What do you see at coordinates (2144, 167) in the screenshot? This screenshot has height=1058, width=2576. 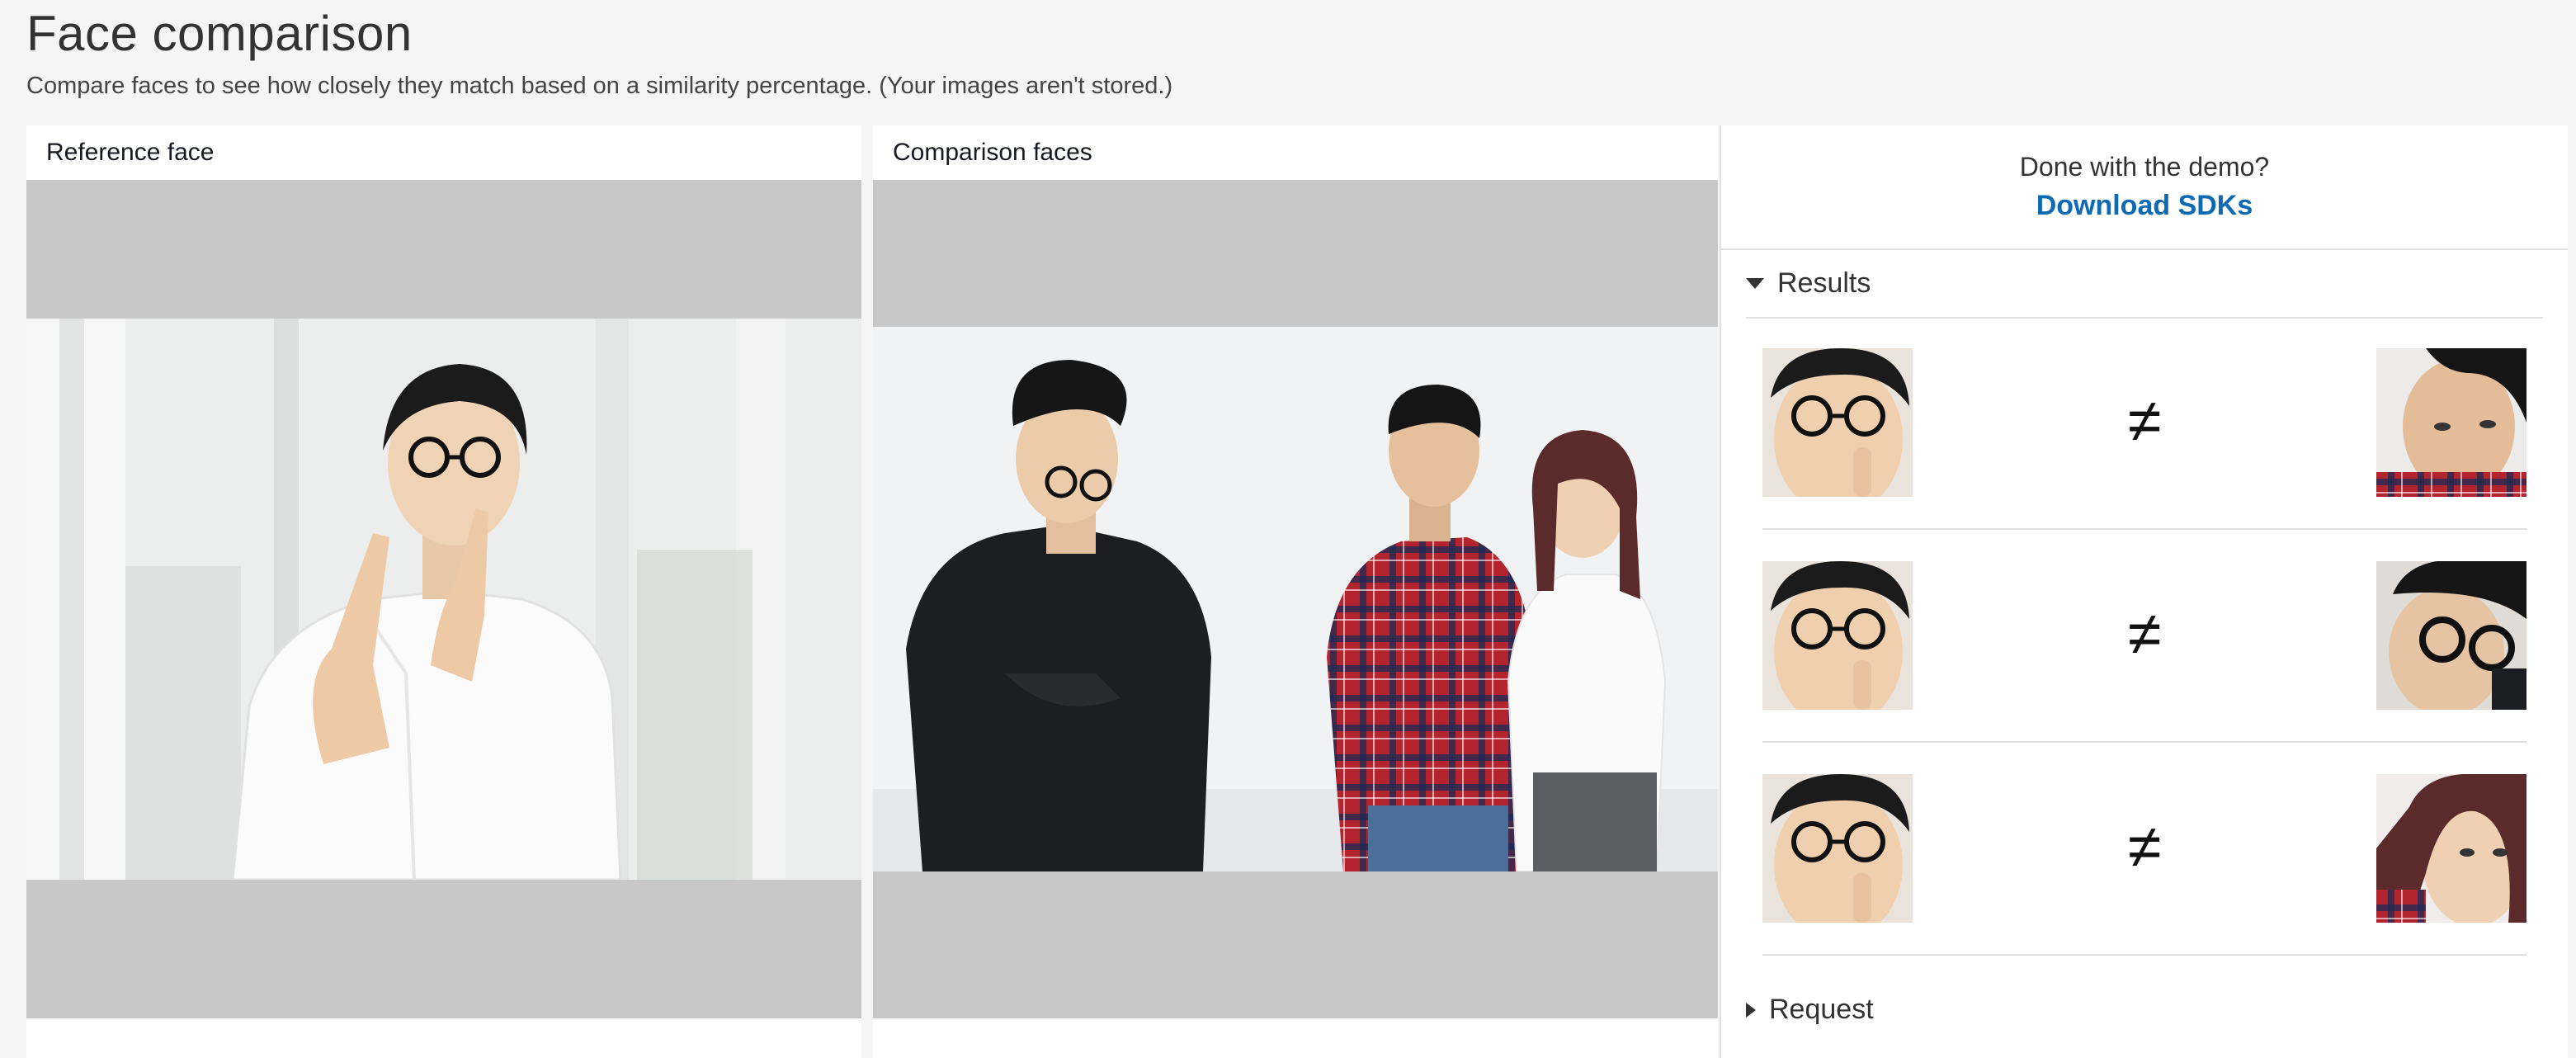 I see `demo-question: Done with the demo?` at bounding box center [2144, 167].